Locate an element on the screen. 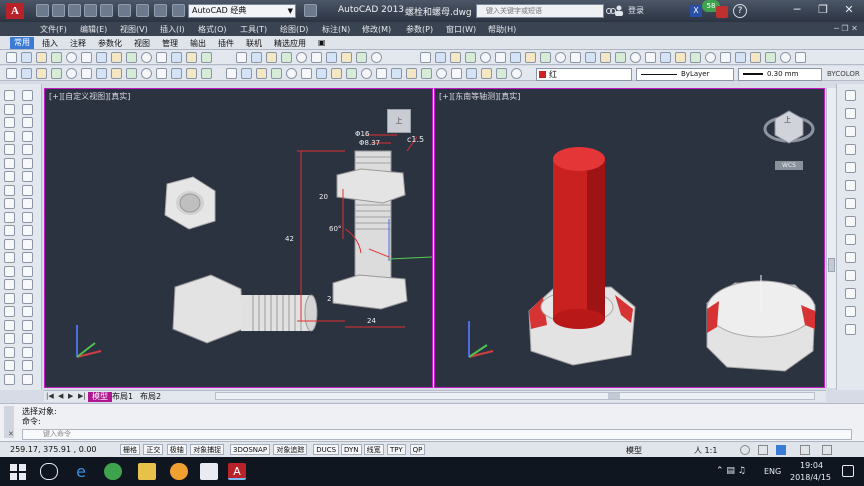 Image resolution: width=864 pixels, height=486 pixels. close-icon: ✕ is located at coordinates (849, 10).